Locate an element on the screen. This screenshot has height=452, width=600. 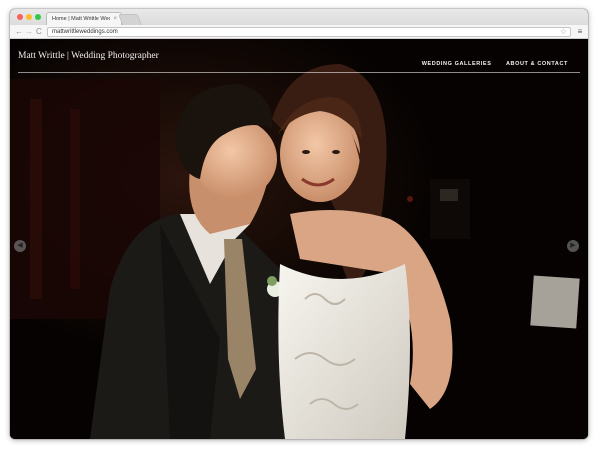
browser-toolbar: ← → C mattwrittleweddings.com ☆ ≡ is located at coordinates (299, 32).